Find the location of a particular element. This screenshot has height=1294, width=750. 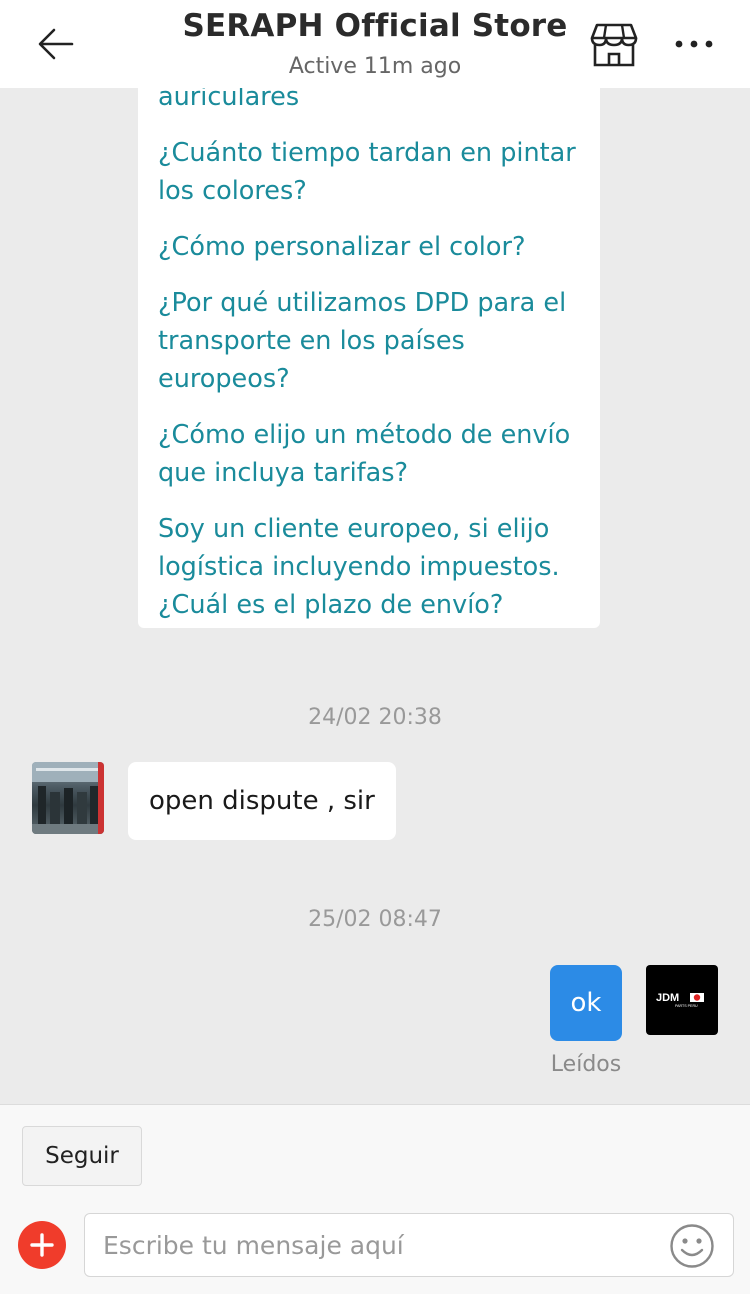

faq-item: ¿Cómo personalizar el color? is located at coordinates (373, 247).